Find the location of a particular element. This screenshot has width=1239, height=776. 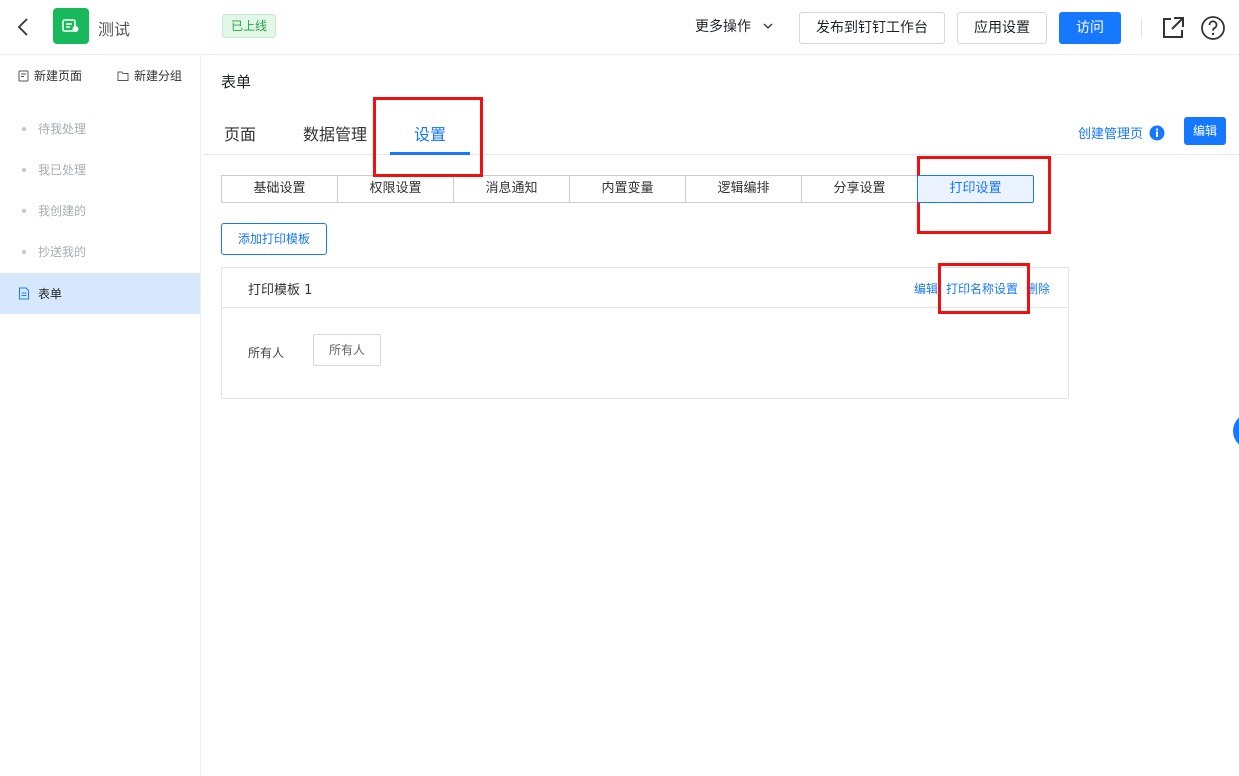

tab-data-management: 数据管理 is located at coordinates (335, 133).